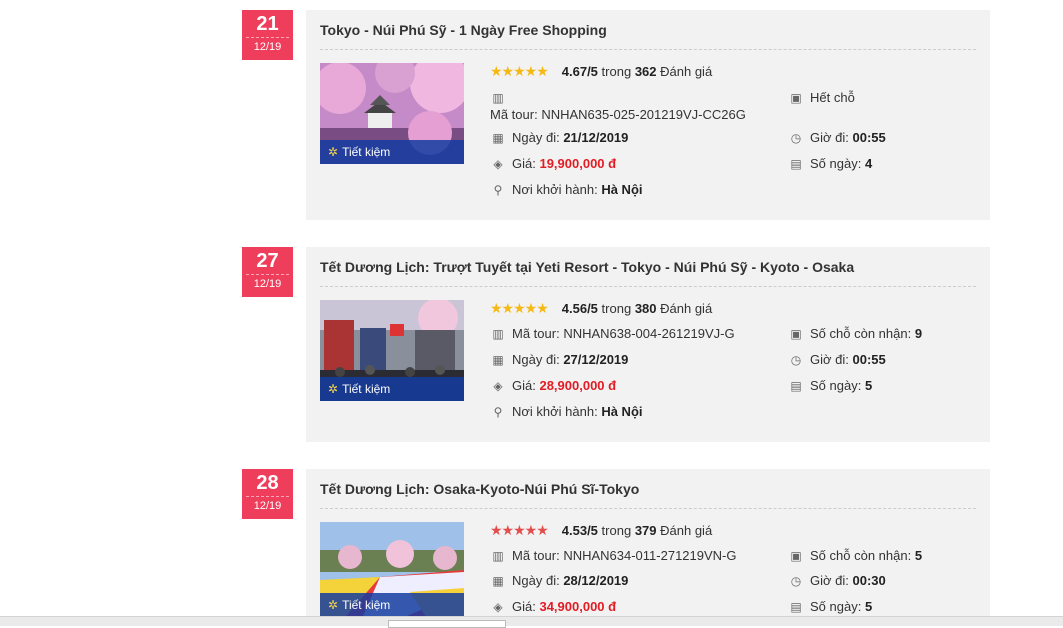 The height and width of the screenshot is (628, 1063). I want to click on rating-row: ★★★★★ 4.56/5 trong 380 Đánh giá, so click(601, 308).